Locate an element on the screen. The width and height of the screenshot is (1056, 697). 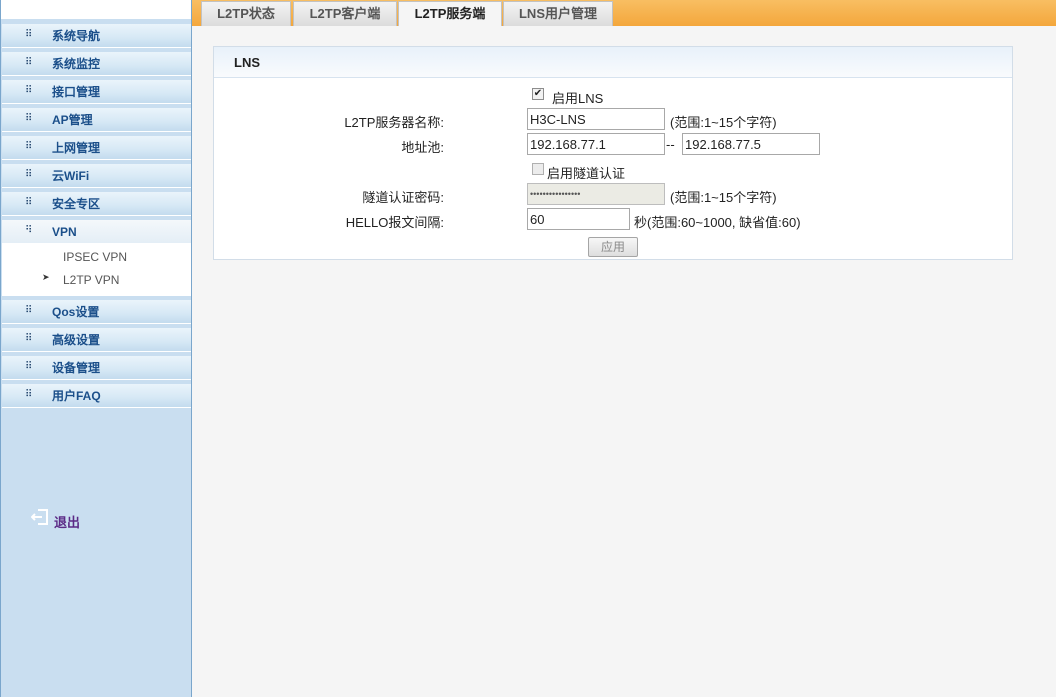
sidebar-item-internet: ⠿ 上网管理 is located at coordinates (96, 148).